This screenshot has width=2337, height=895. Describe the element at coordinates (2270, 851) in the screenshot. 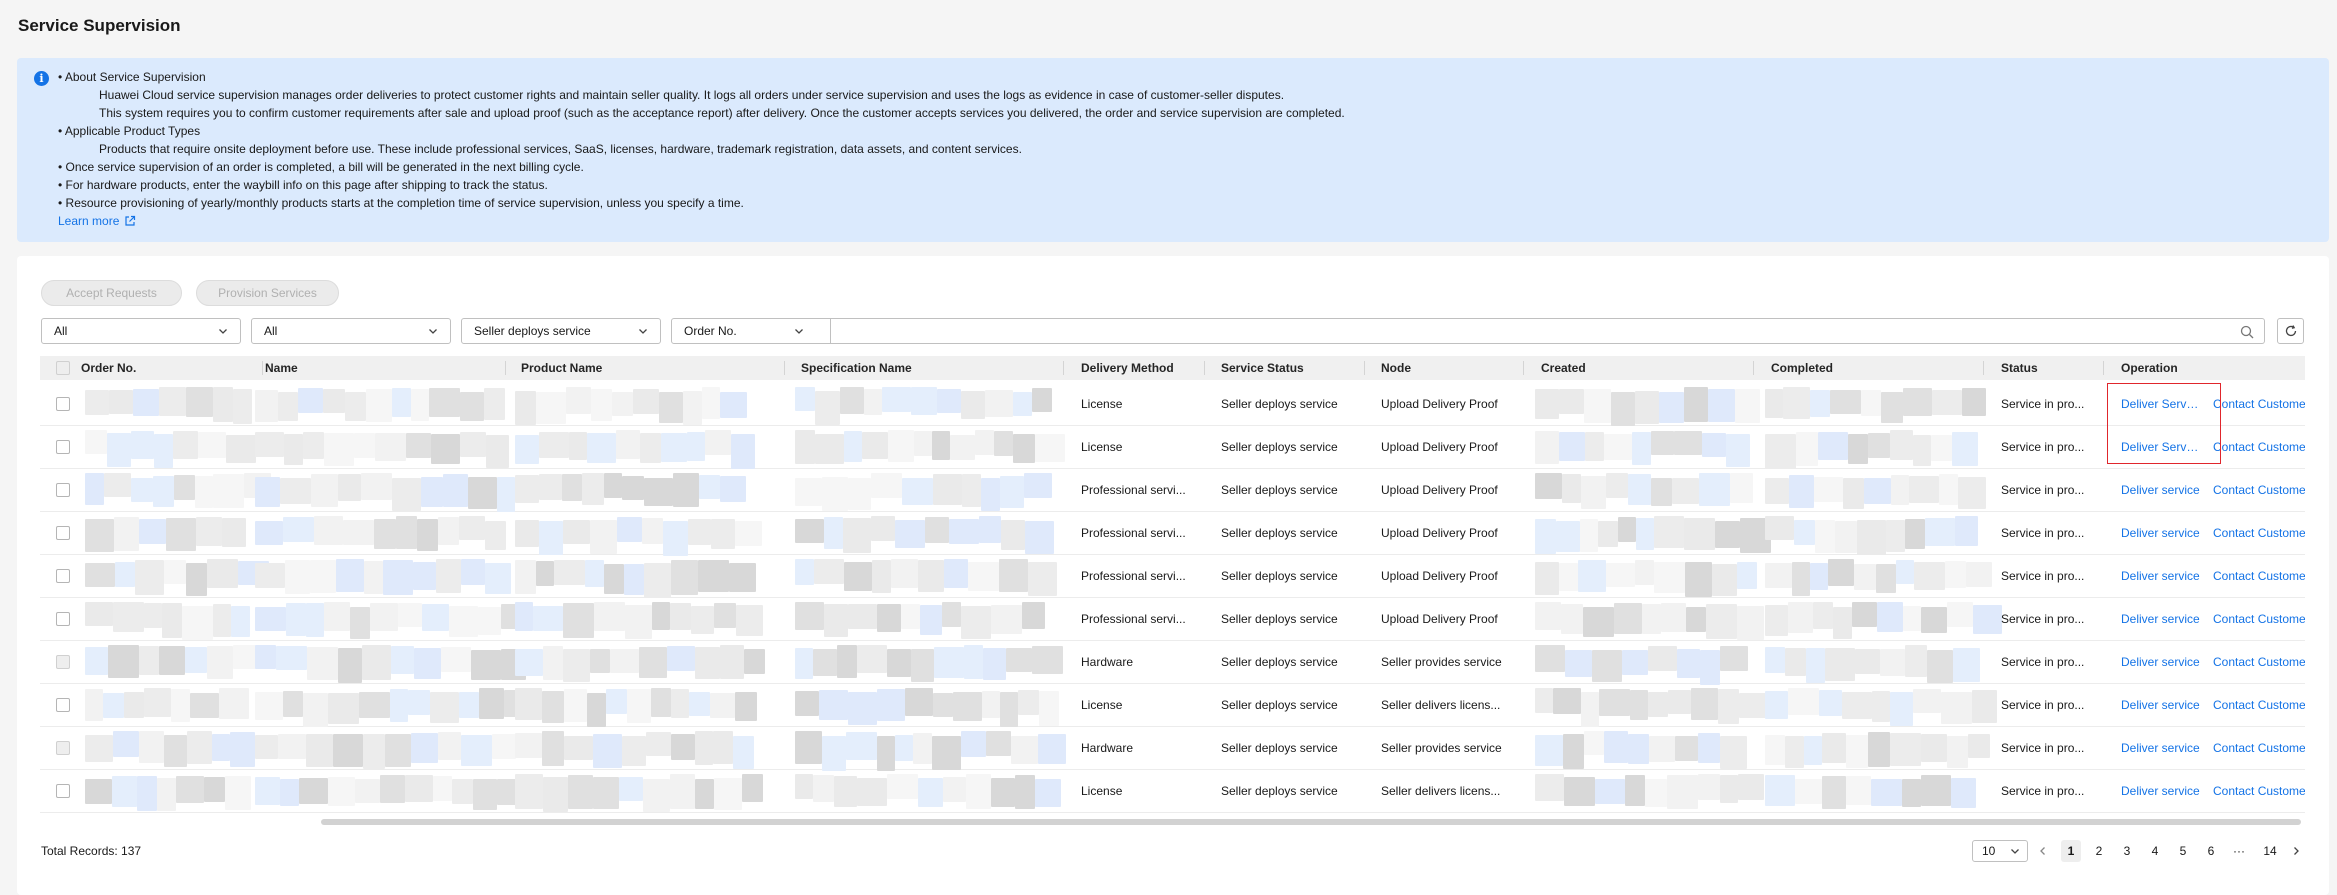

I see `page-button: 14` at that location.